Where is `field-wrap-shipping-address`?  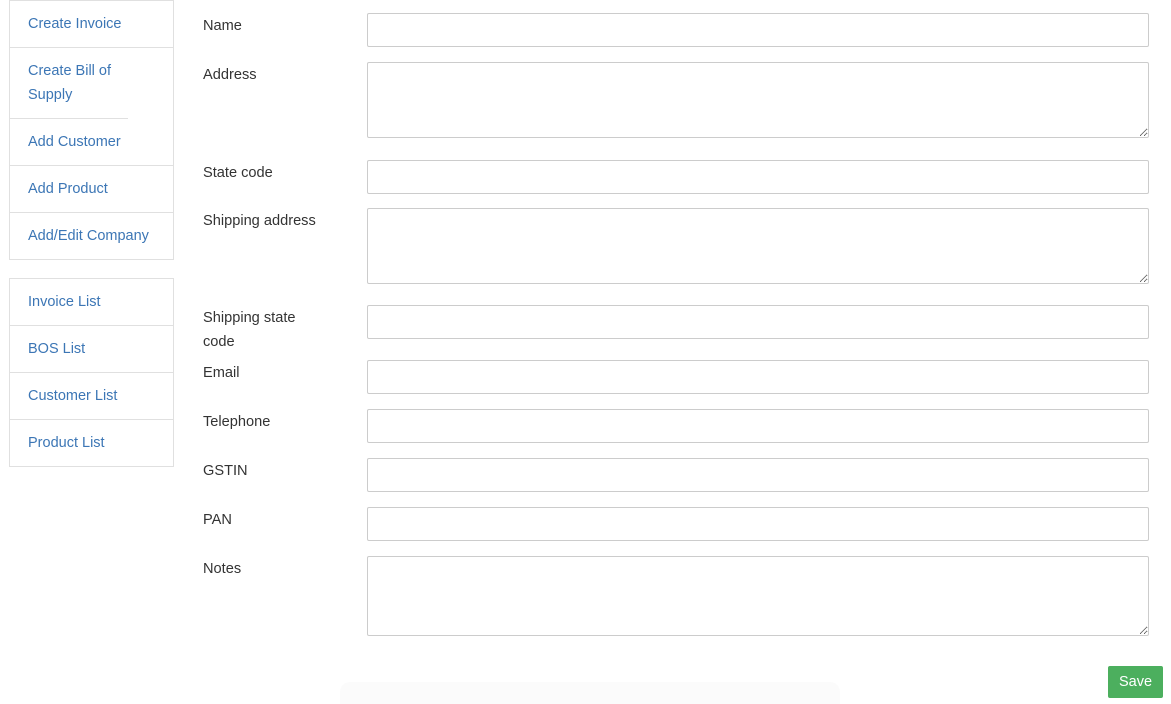
field-wrap-shipping-address is located at coordinates (758, 246).